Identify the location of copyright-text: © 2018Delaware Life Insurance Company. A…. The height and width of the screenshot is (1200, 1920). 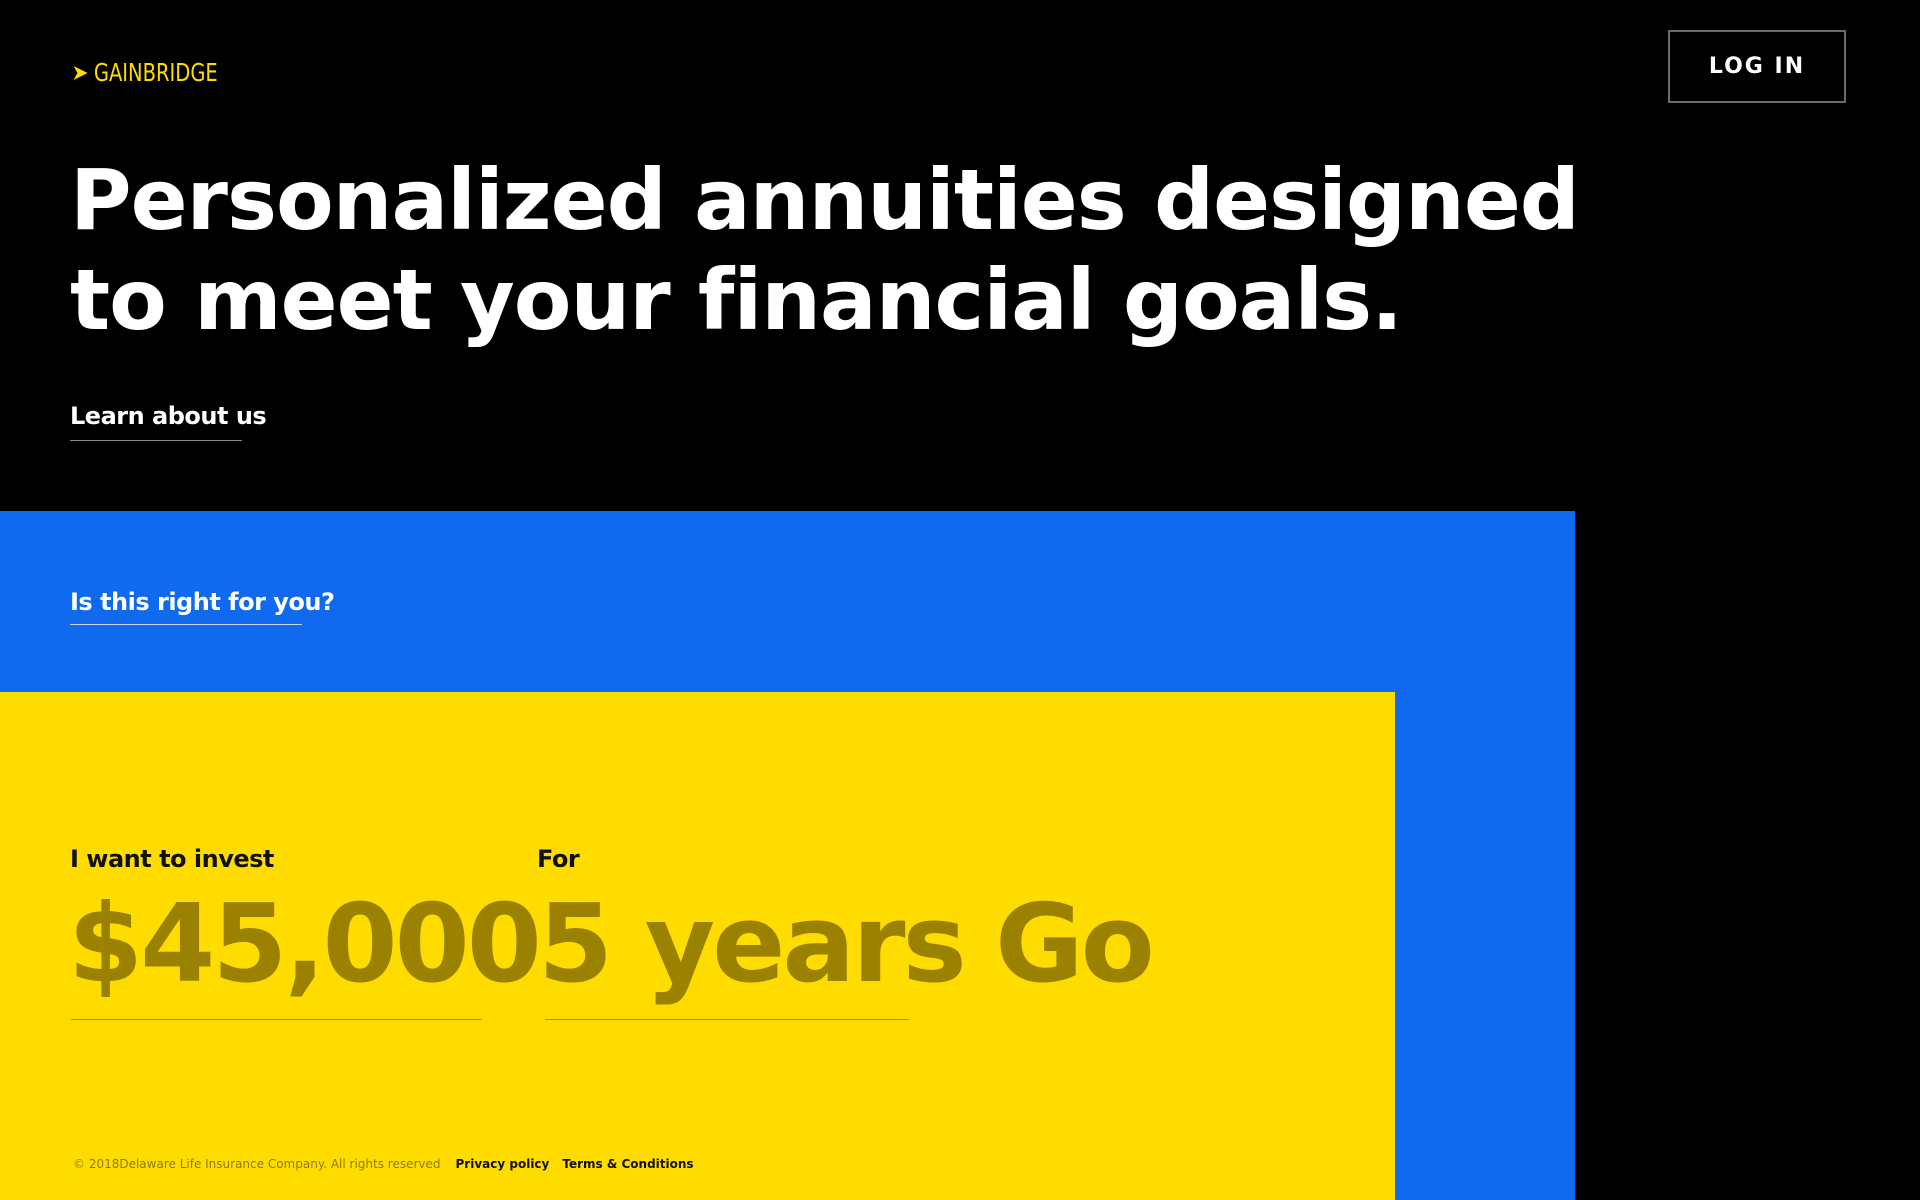
(257, 1164).